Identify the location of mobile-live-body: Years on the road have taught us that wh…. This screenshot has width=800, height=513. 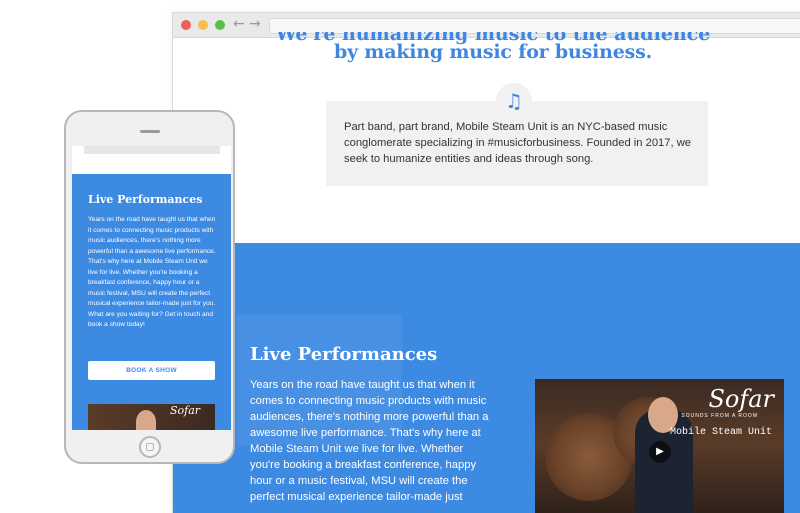
(152, 272).